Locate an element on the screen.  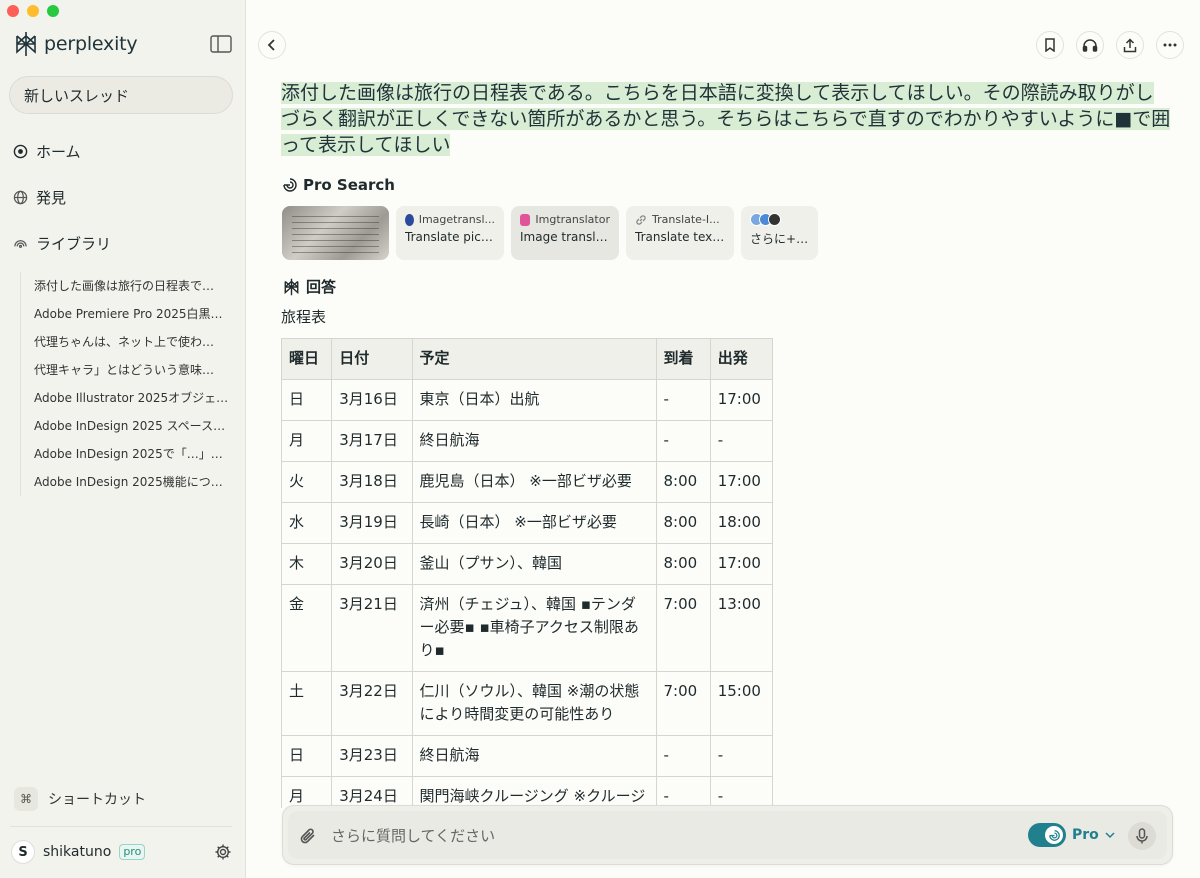
perplexity-logo-icon is located at coordinates (291, 286).